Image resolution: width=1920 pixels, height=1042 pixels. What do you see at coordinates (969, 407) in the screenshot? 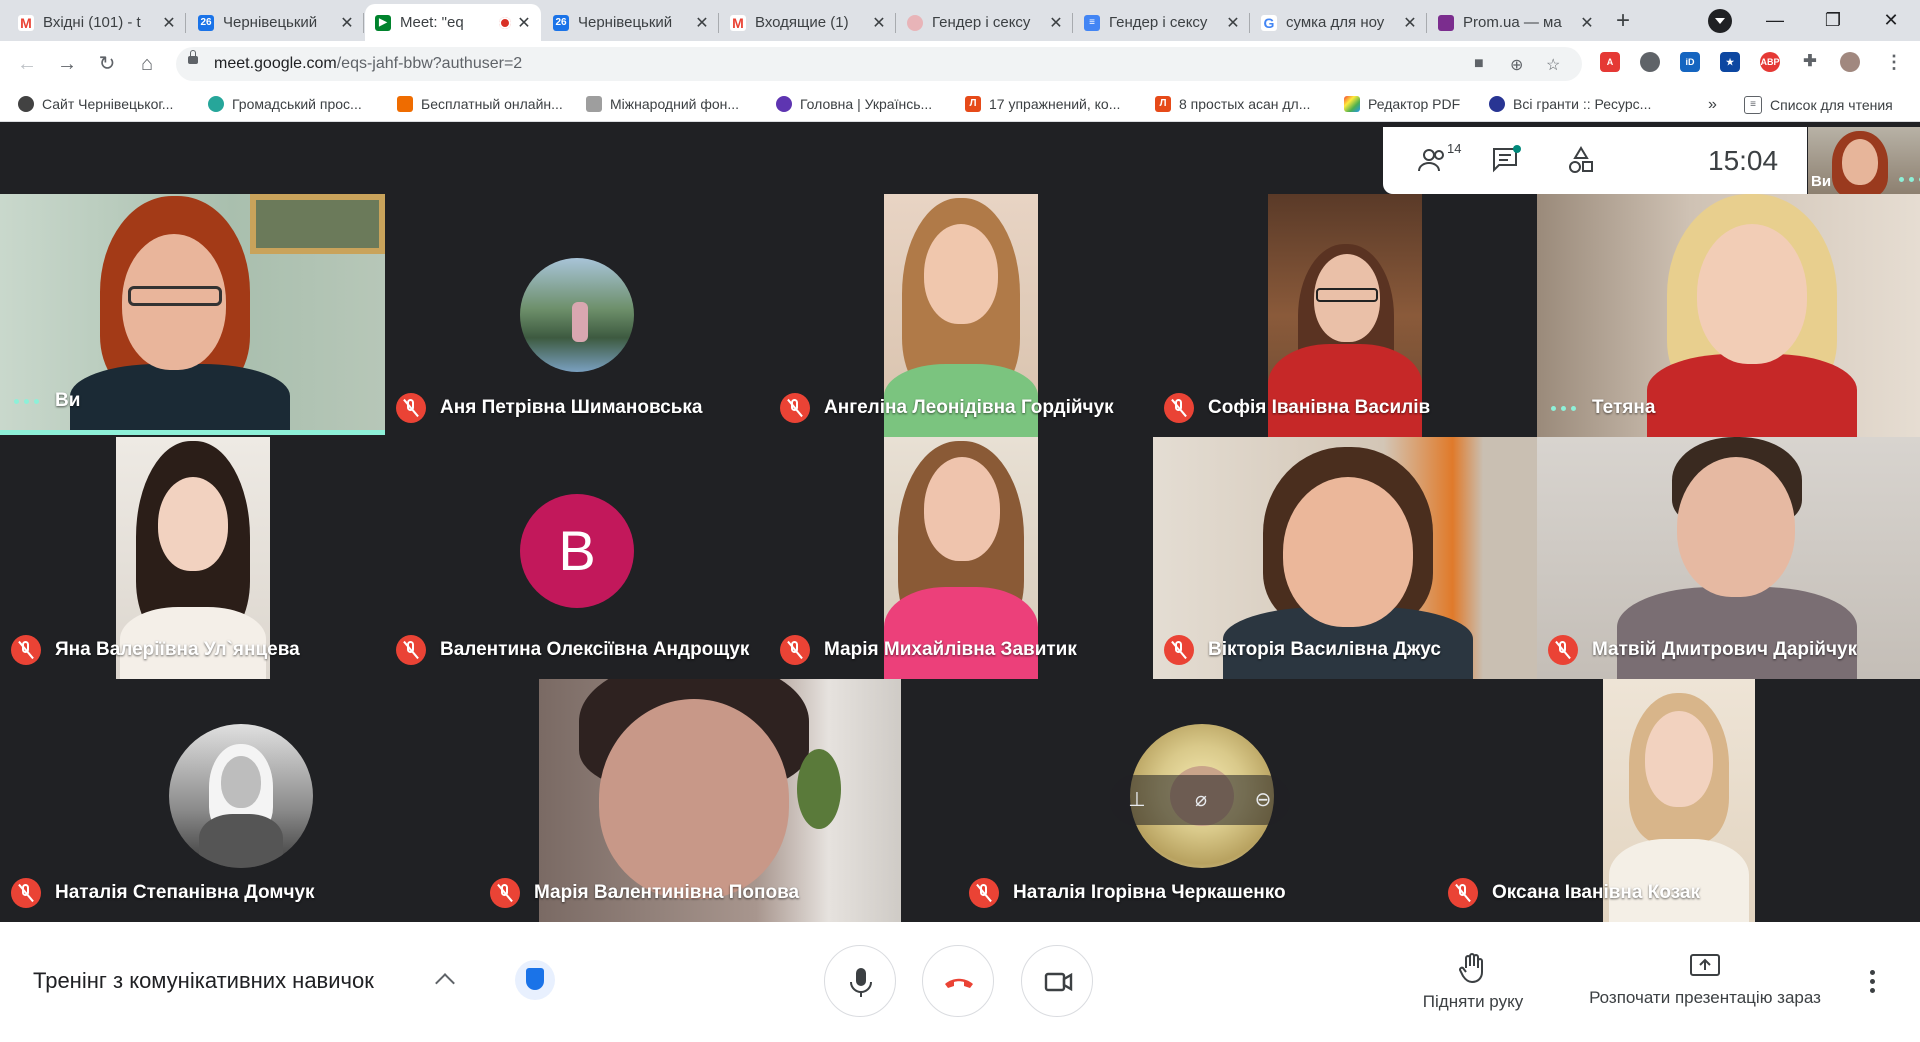
I see `participant-name: Ангеліна Леонідівна Гордійчук` at bounding box center [969, 407].